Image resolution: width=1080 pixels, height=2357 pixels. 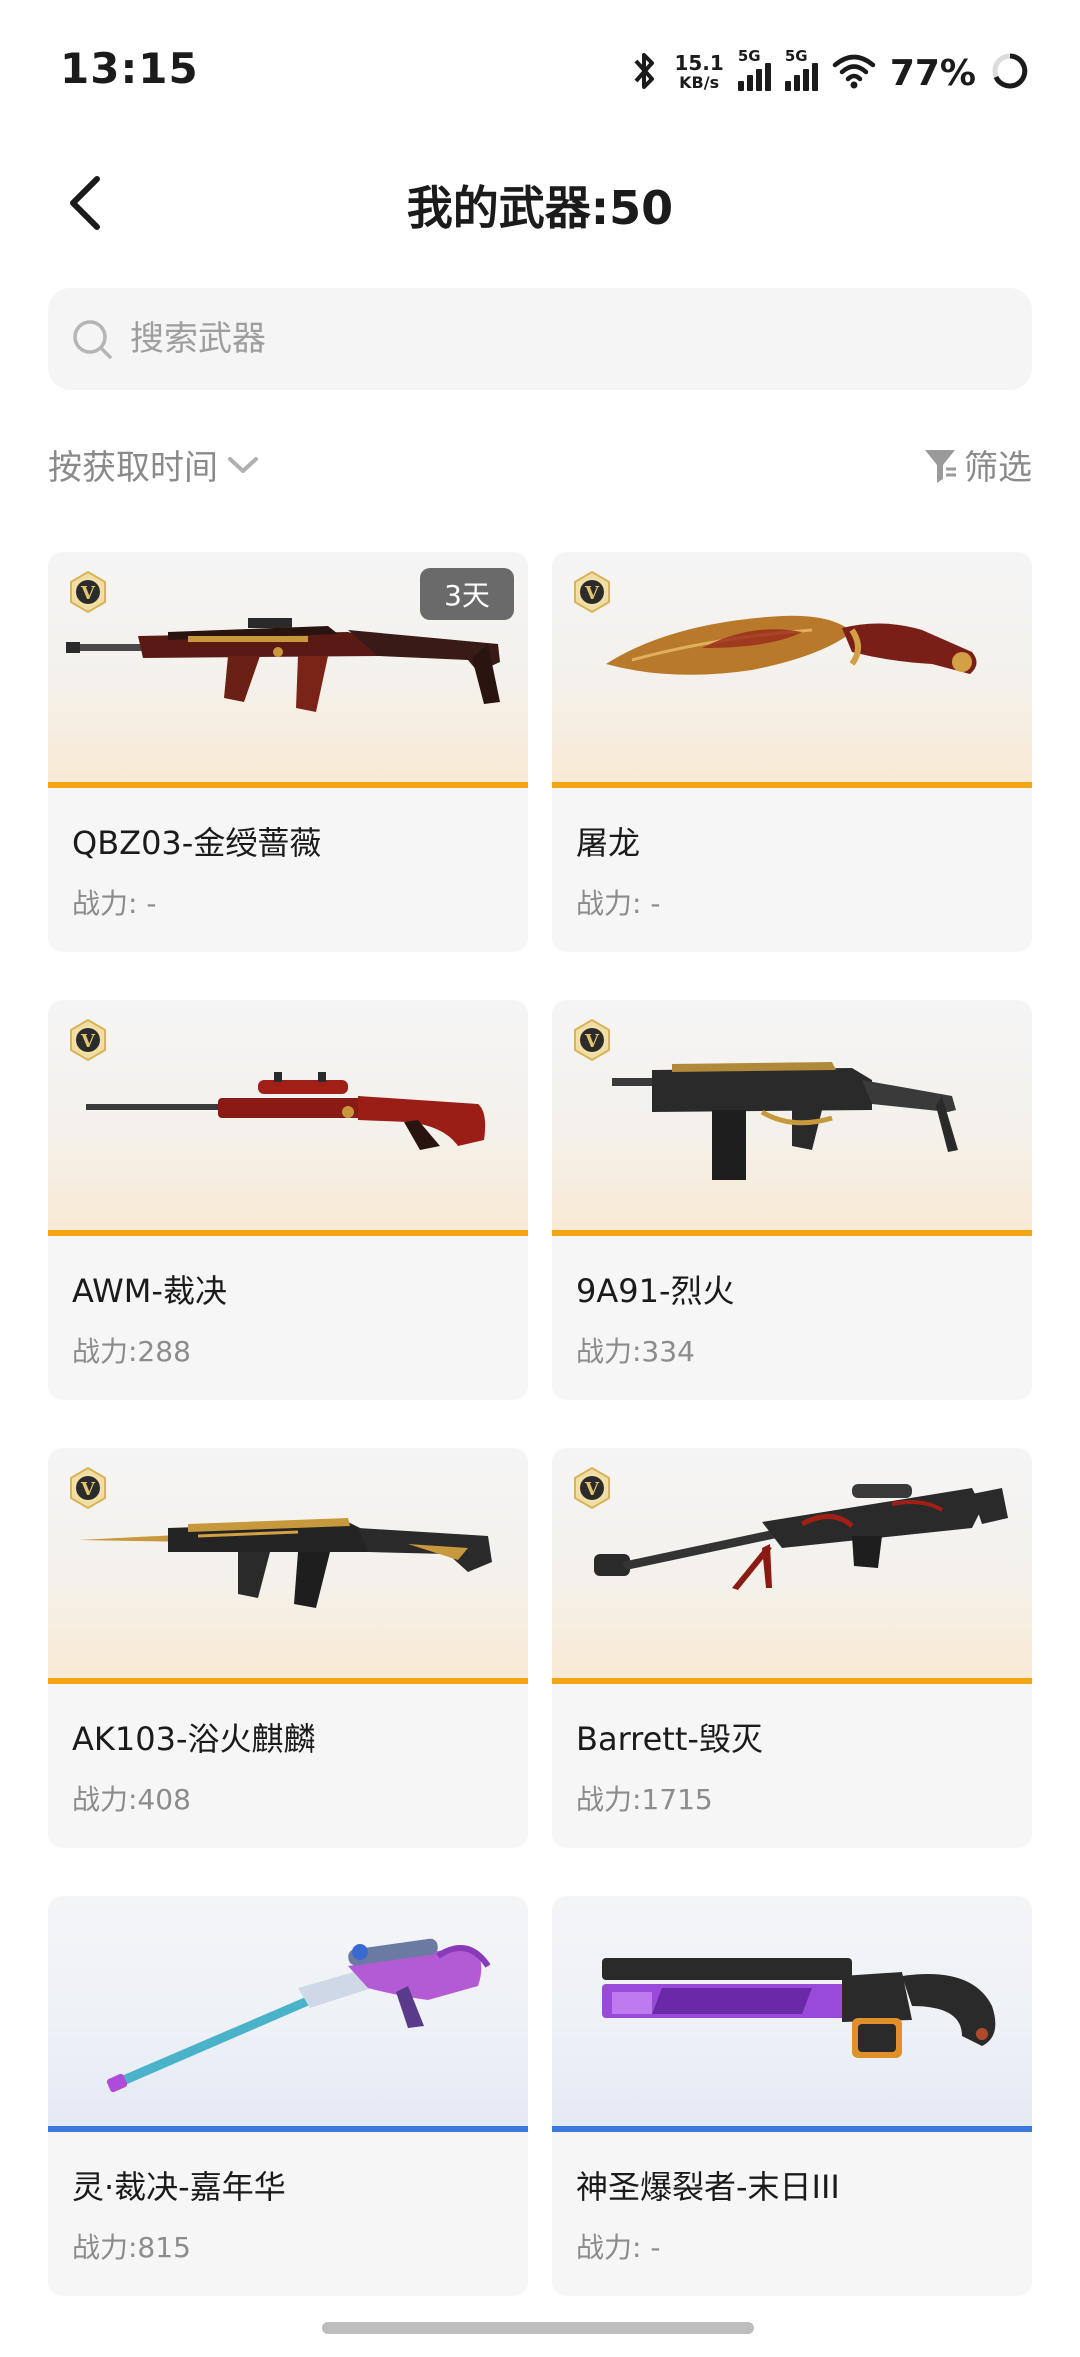 I want to click on weapon-name: 神圣爆裂者-末日III, so click(x=708, y=2187).